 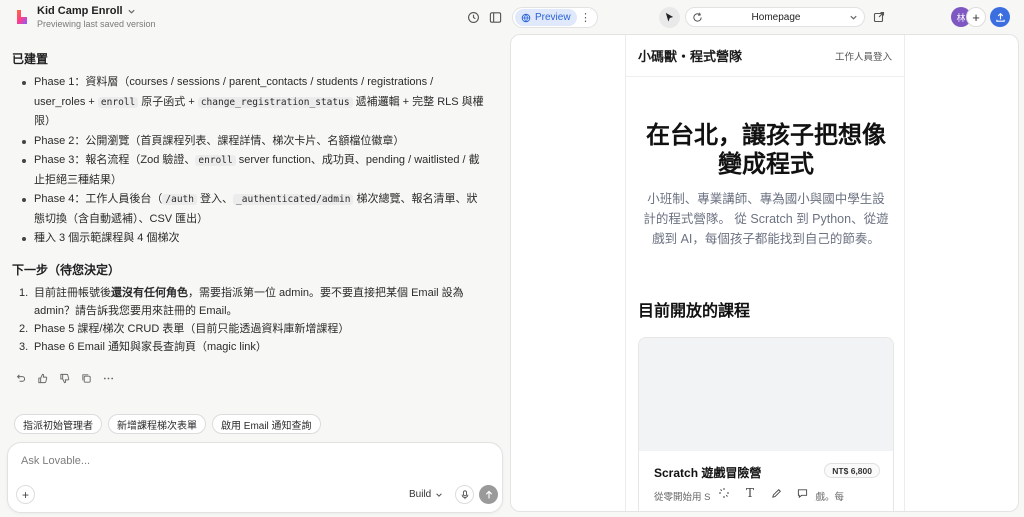 I want to click on next-steps-heading: 下一步（待您決定）, so click(x=66, y=269).